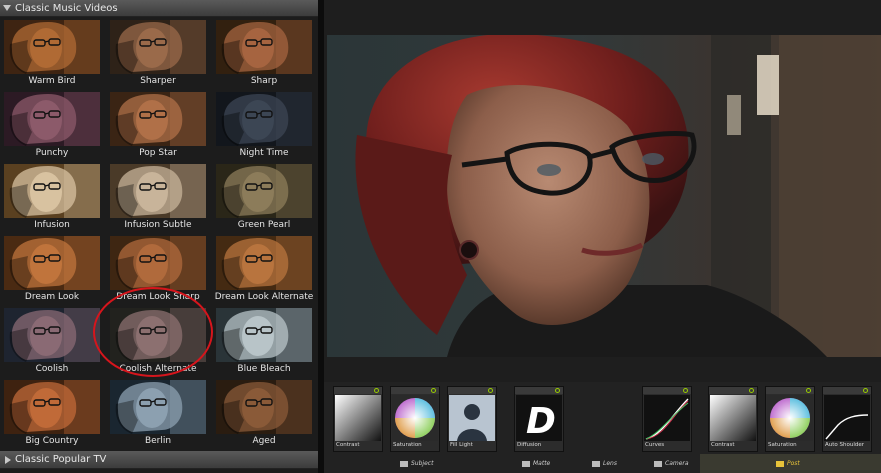  I want to click on category-header-classic-music-videos: Classic Music Videos, so click(159, 8).